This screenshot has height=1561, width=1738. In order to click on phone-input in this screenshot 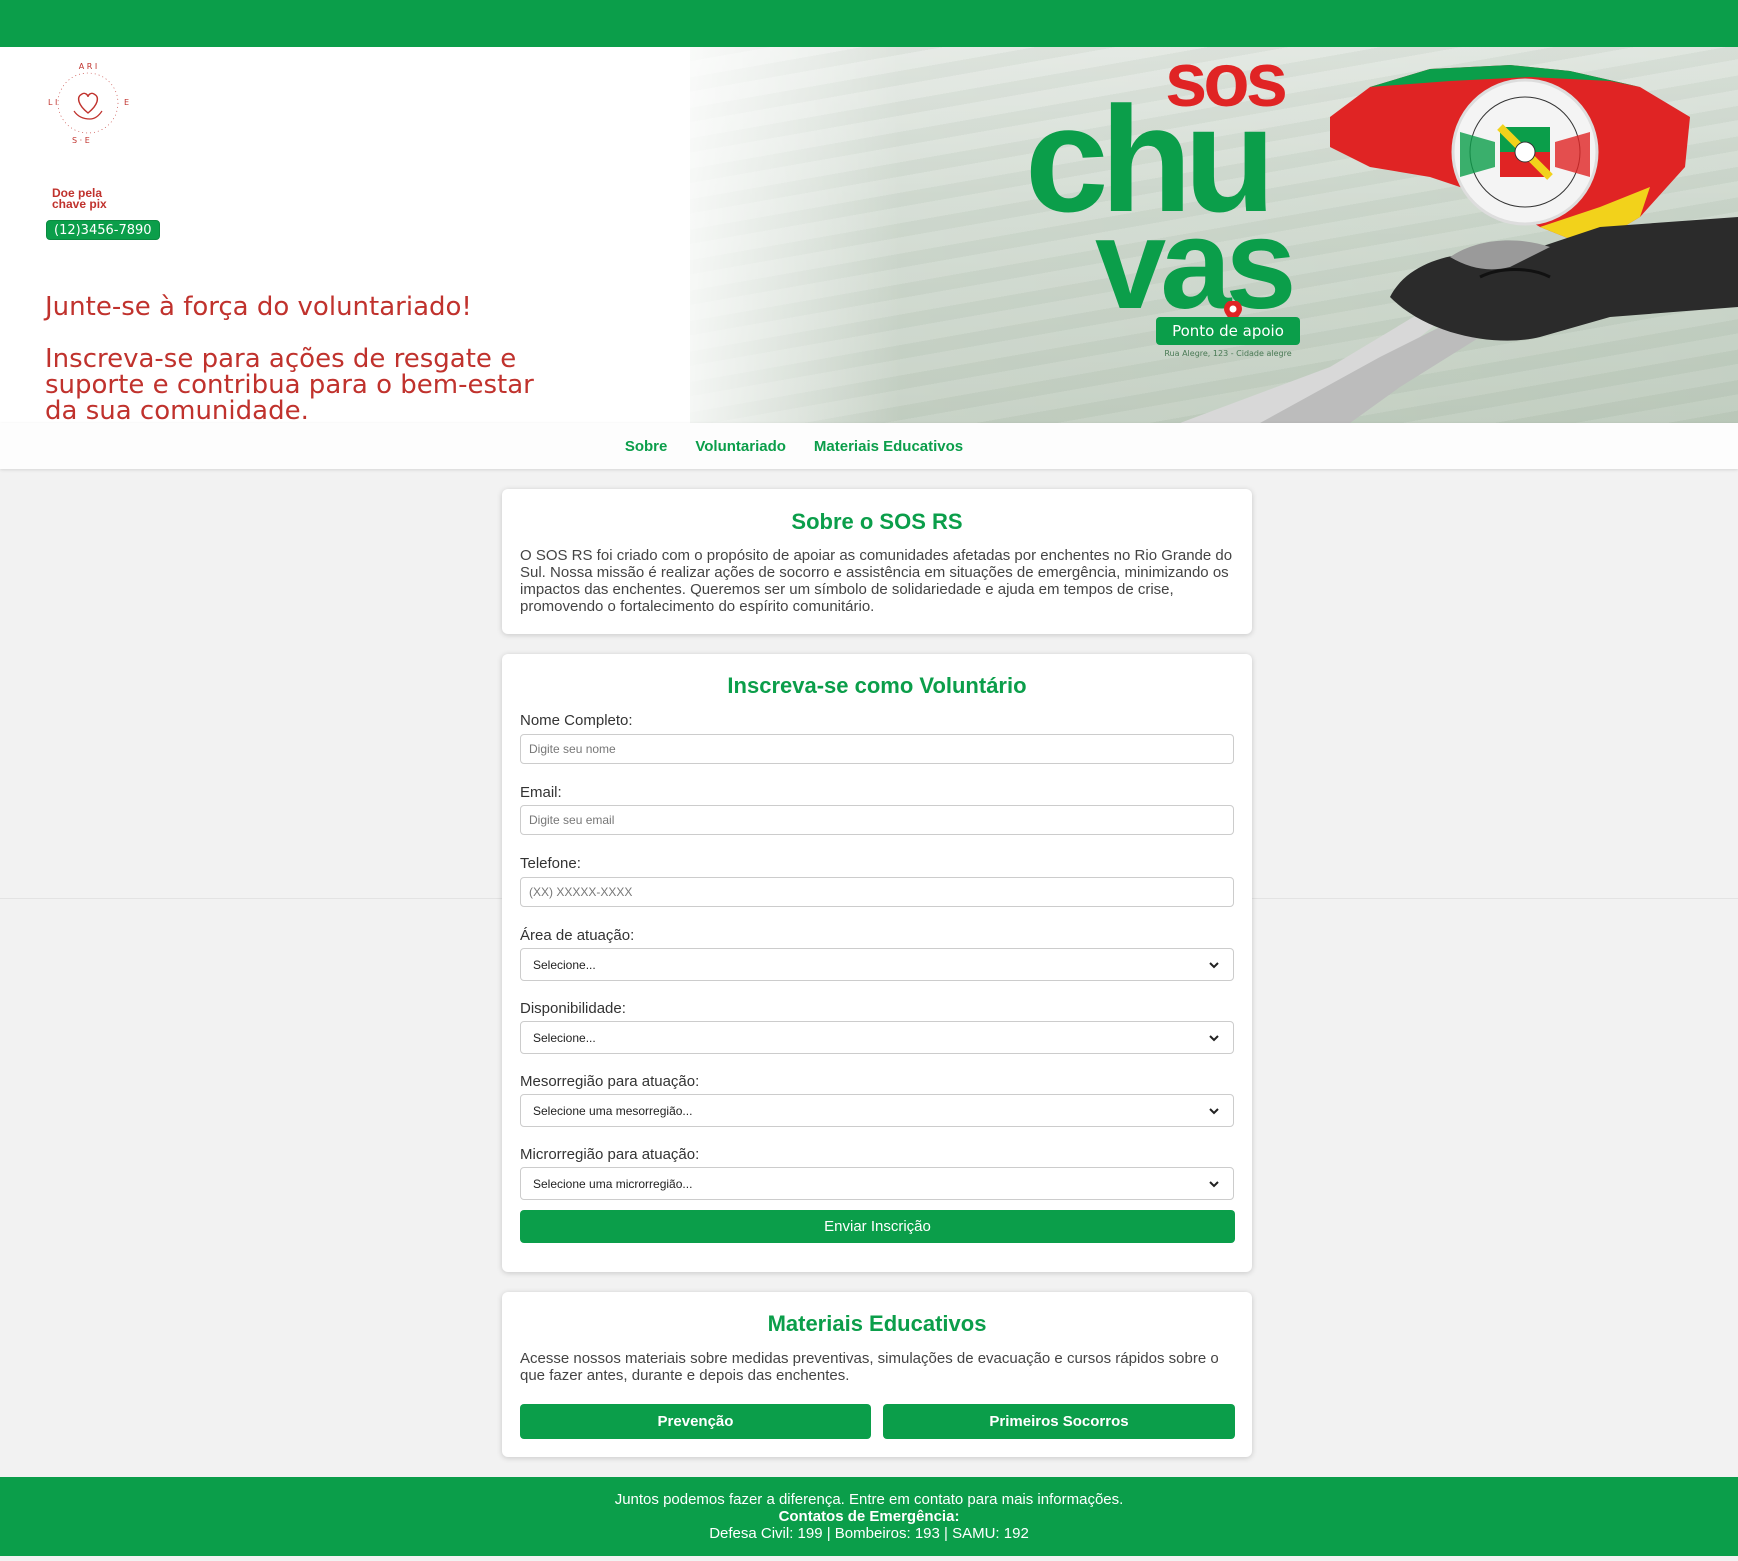, I will do `click(877, 892)`.